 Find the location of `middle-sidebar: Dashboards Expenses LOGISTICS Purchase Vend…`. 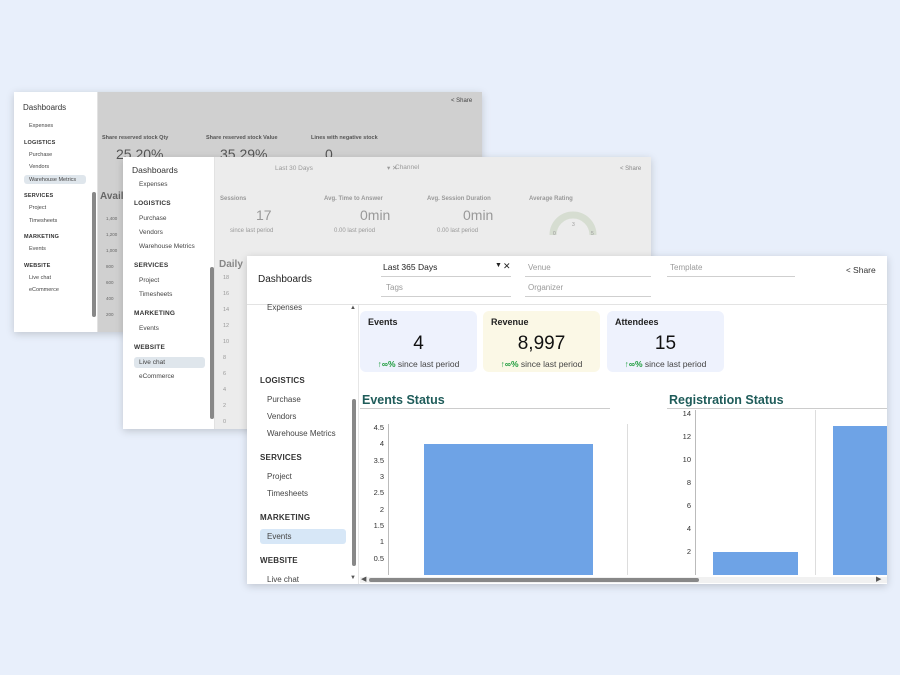

middle-sidebar: Dashboards Expenses LOGISTICS Purchase Vend… is located at coordinates (169, 293).